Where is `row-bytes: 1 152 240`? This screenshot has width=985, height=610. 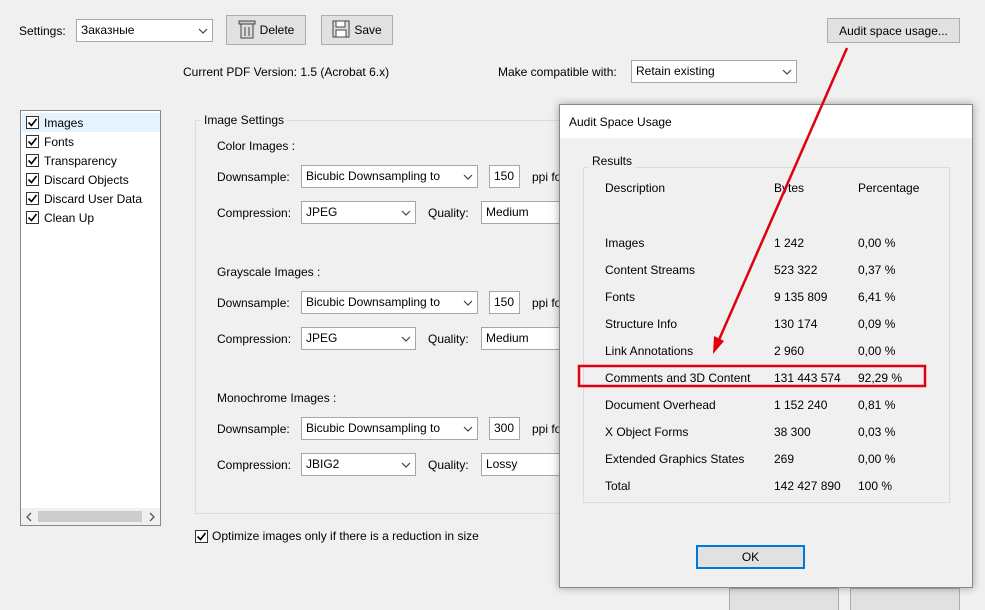
row-bytes: 1 152 240 is located at coordinates (801, 405).